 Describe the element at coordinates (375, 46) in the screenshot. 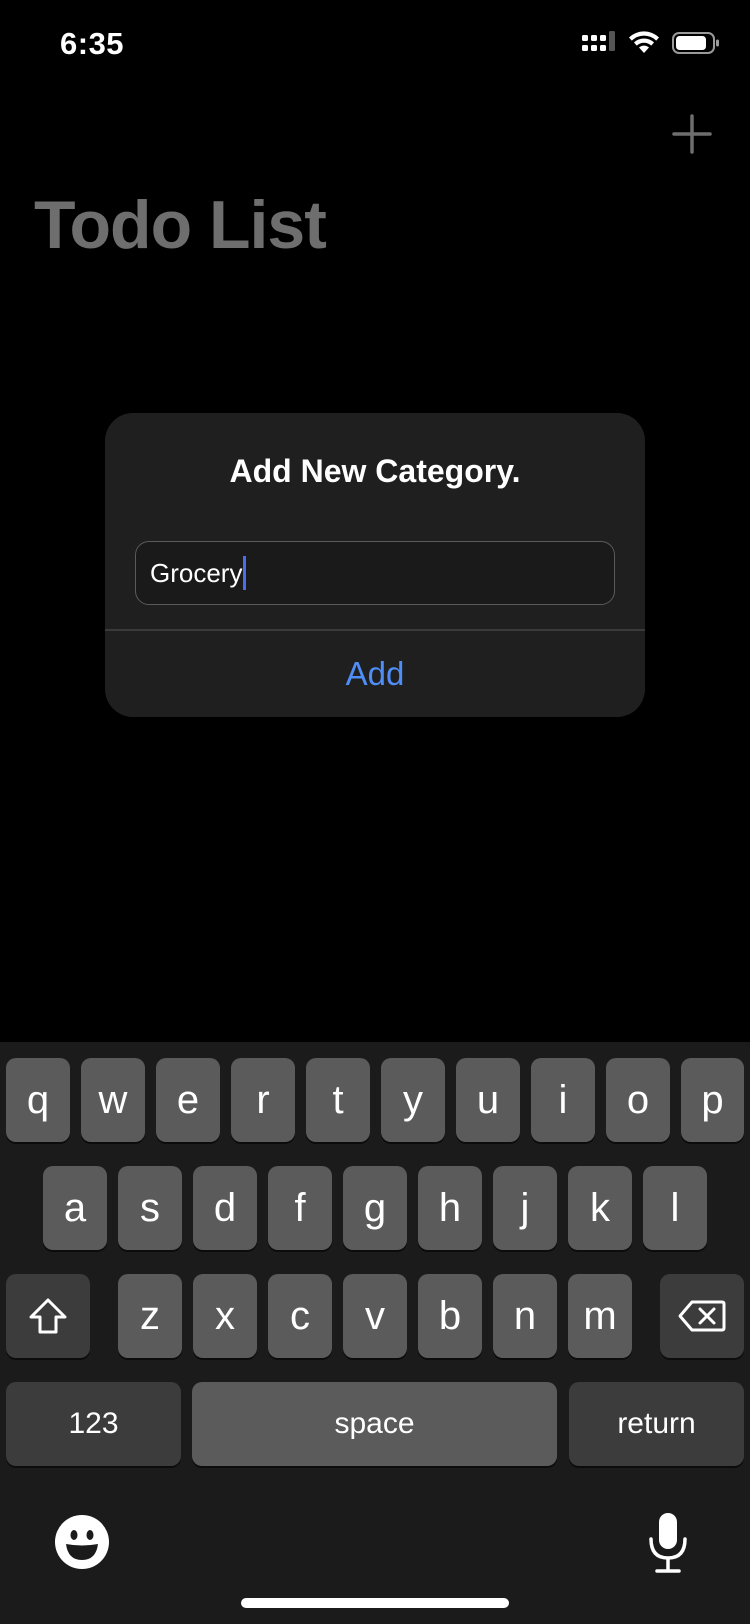

I see `status-bar: 6:35` at that location.